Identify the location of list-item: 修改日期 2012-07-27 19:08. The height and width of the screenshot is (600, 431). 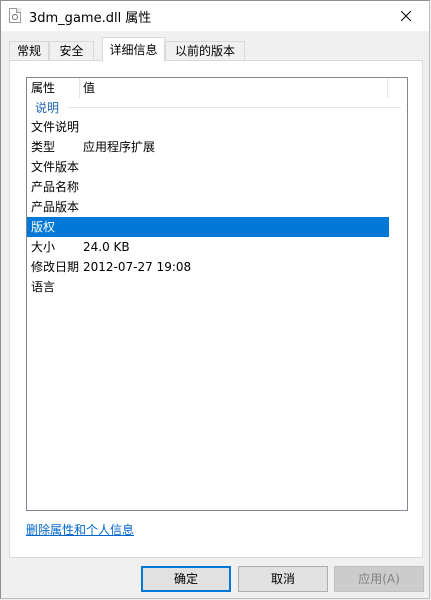
(208, 267).